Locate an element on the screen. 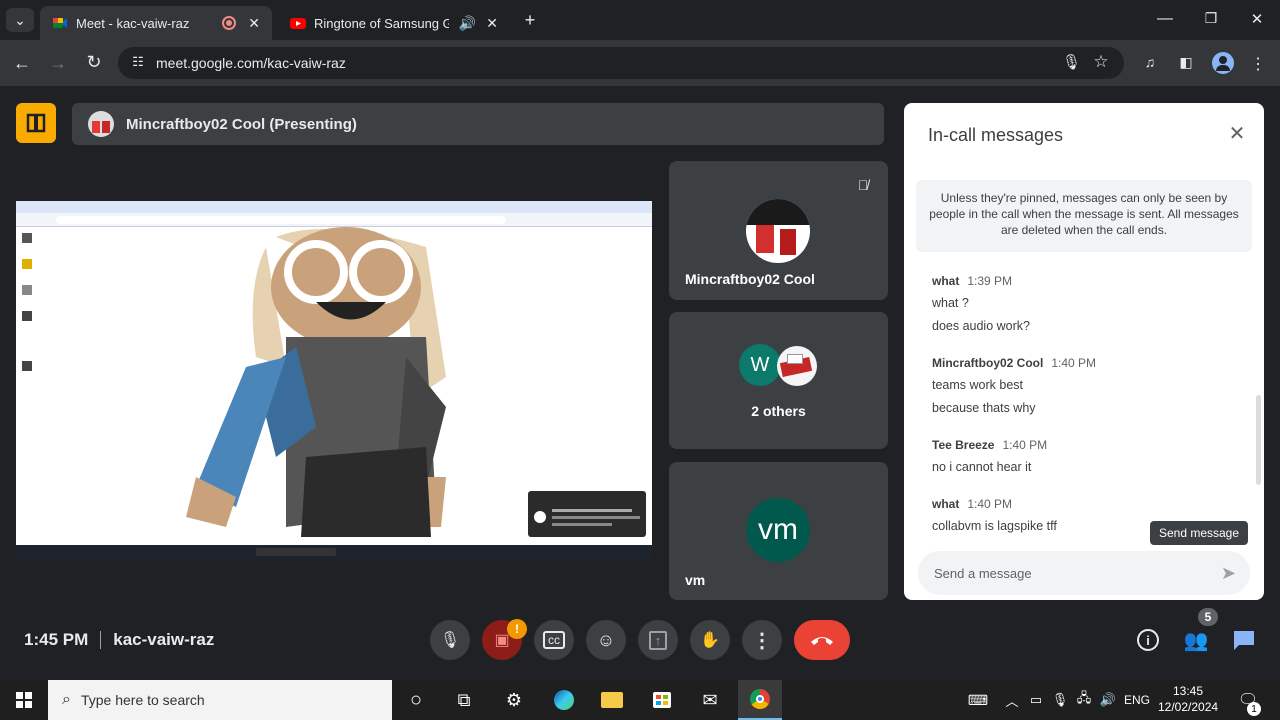  participant-name: Mincraftboy02 Cool is located at coordinates (750, 279).